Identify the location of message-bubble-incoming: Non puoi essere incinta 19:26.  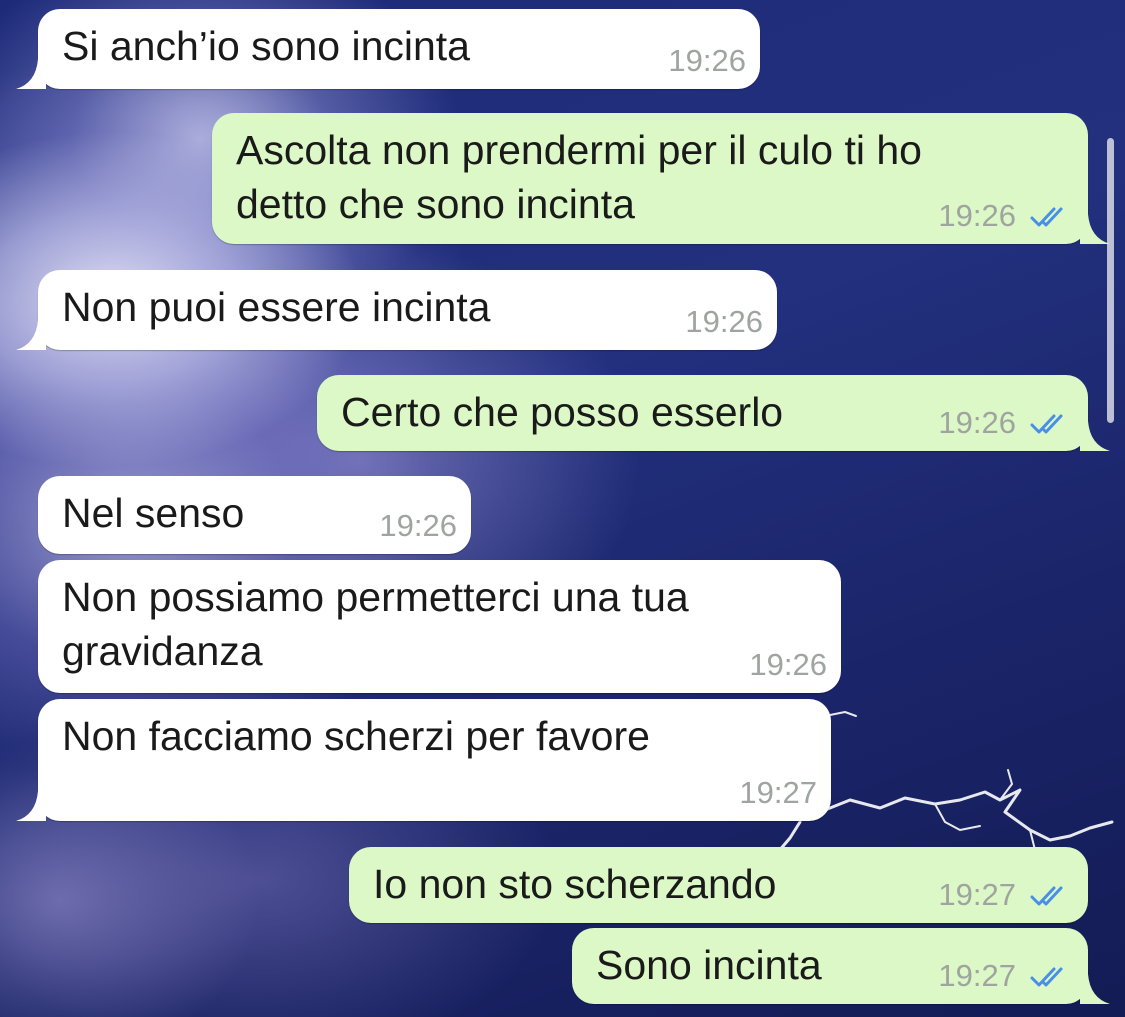
(396, 310).